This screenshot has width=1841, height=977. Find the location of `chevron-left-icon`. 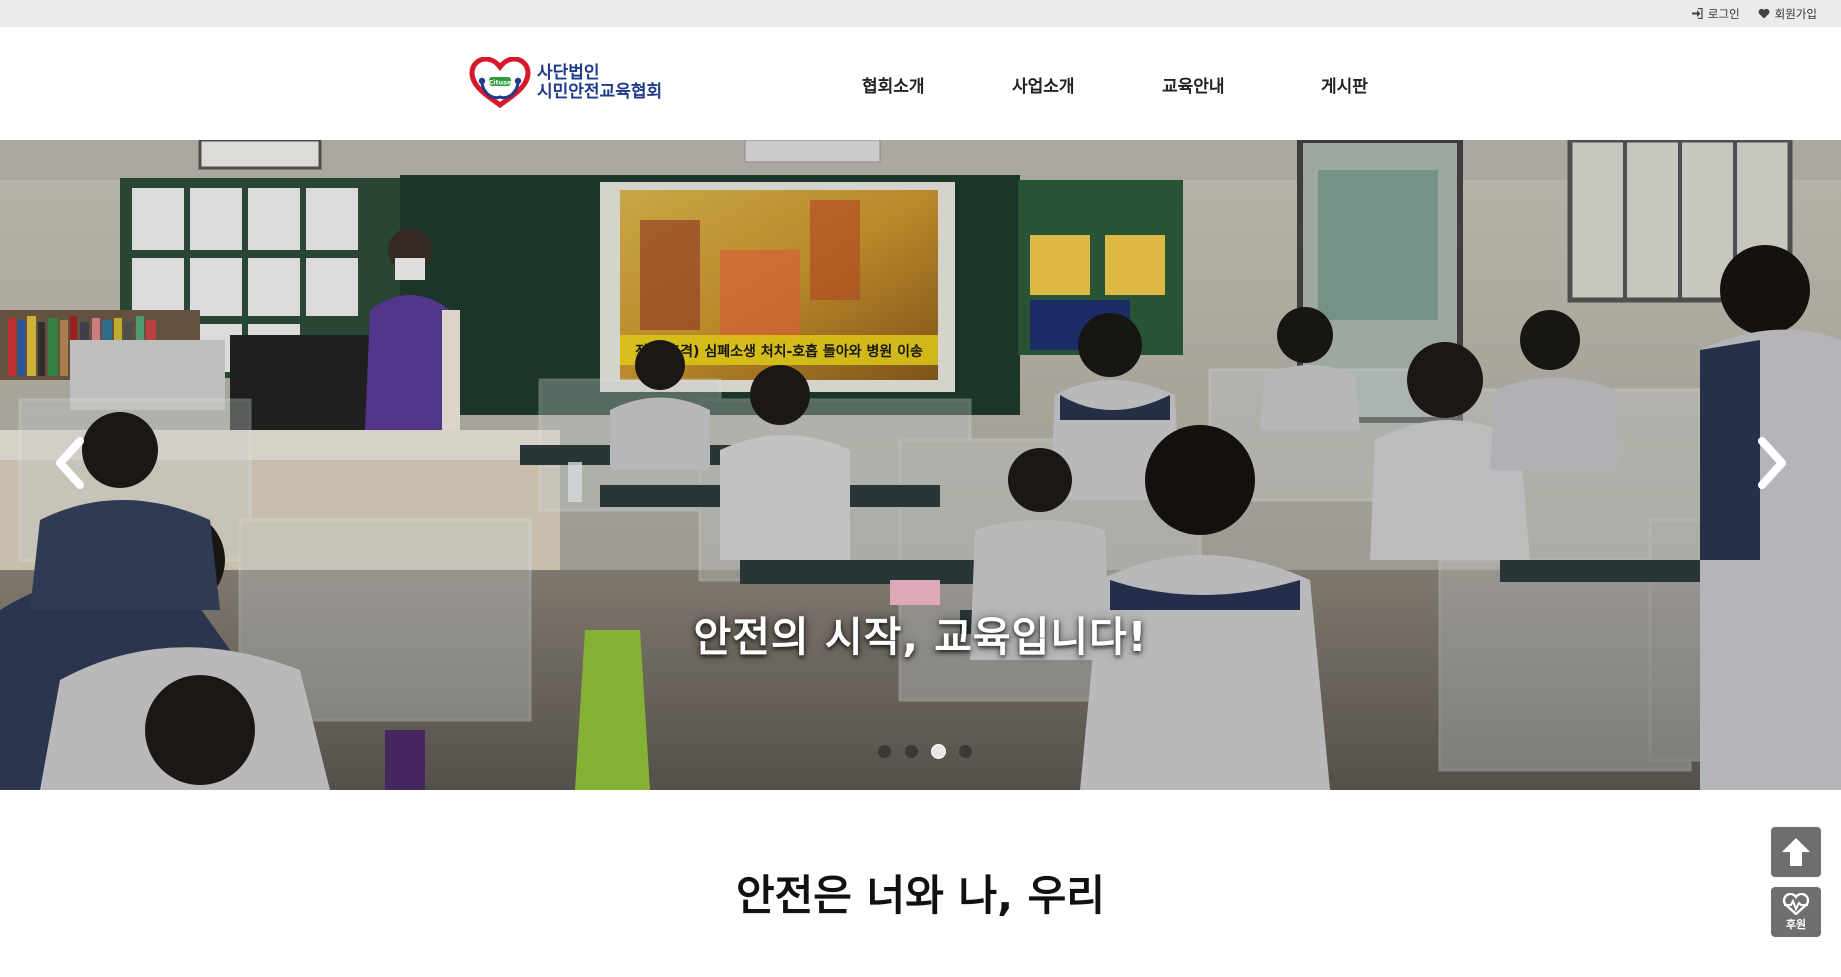

chevron-left-icon is located at coordinates (70, 463).